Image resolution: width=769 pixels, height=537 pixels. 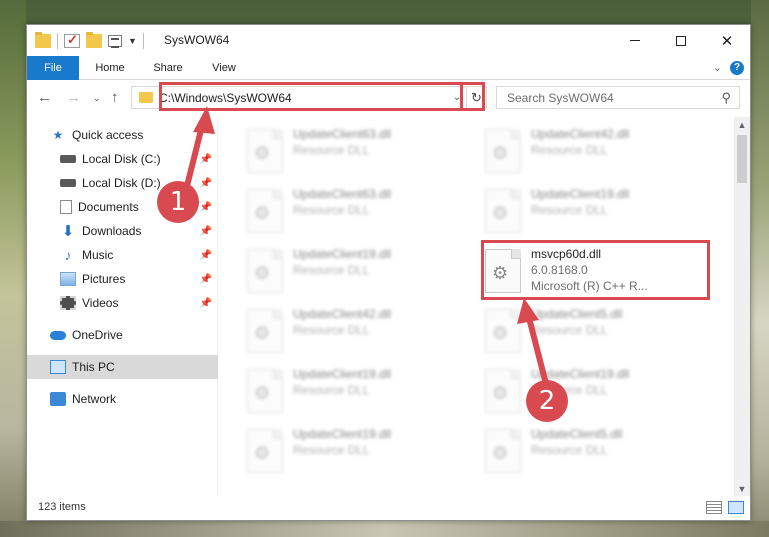 What do you see at coordinates (566, 254) in the screenshot?
I see `file-name: msvcp60d.dll` at bounding box center [566, 254].